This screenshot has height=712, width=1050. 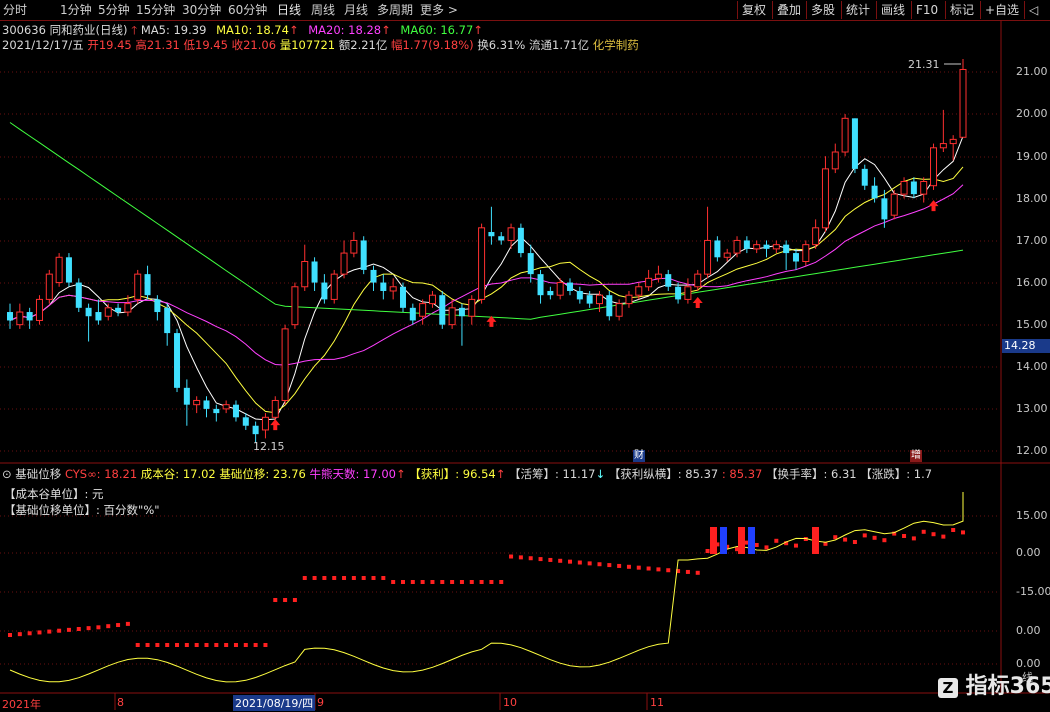 I want to click on indicator-name: 基础位移, so click(x=38, y=474).